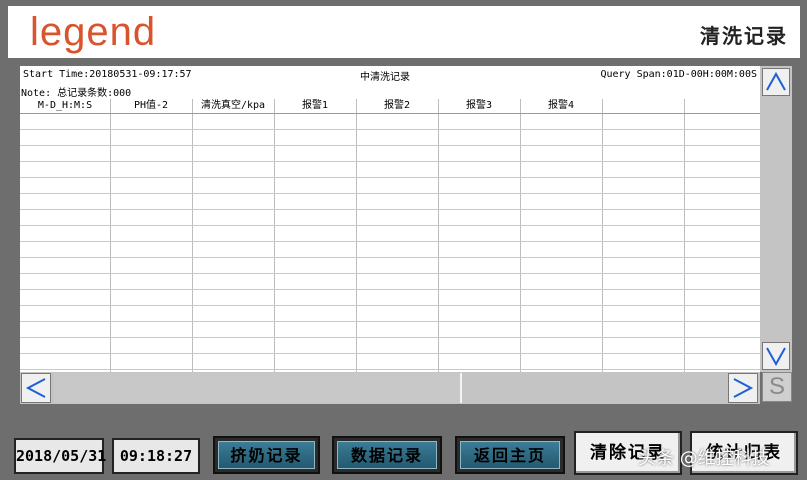 The width and height of the screenshot is (807, 480). I want to click on panel-title: 中清洗记录, so click(385, 77).